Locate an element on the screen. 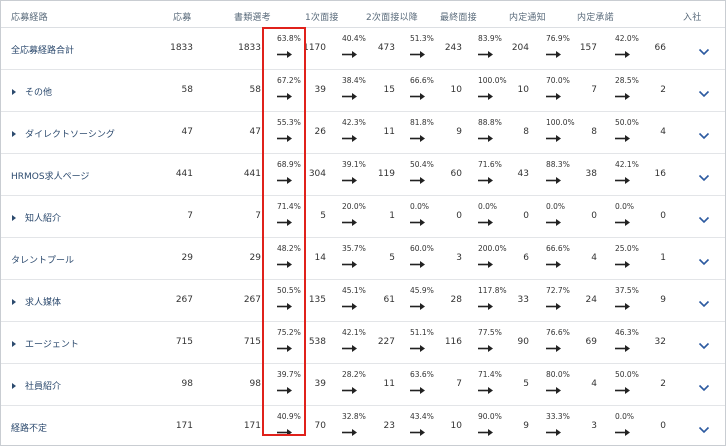 This screenshot has height=446, width=726. source-name: HRMOS求人ページ is located at coordinates (50, 177).